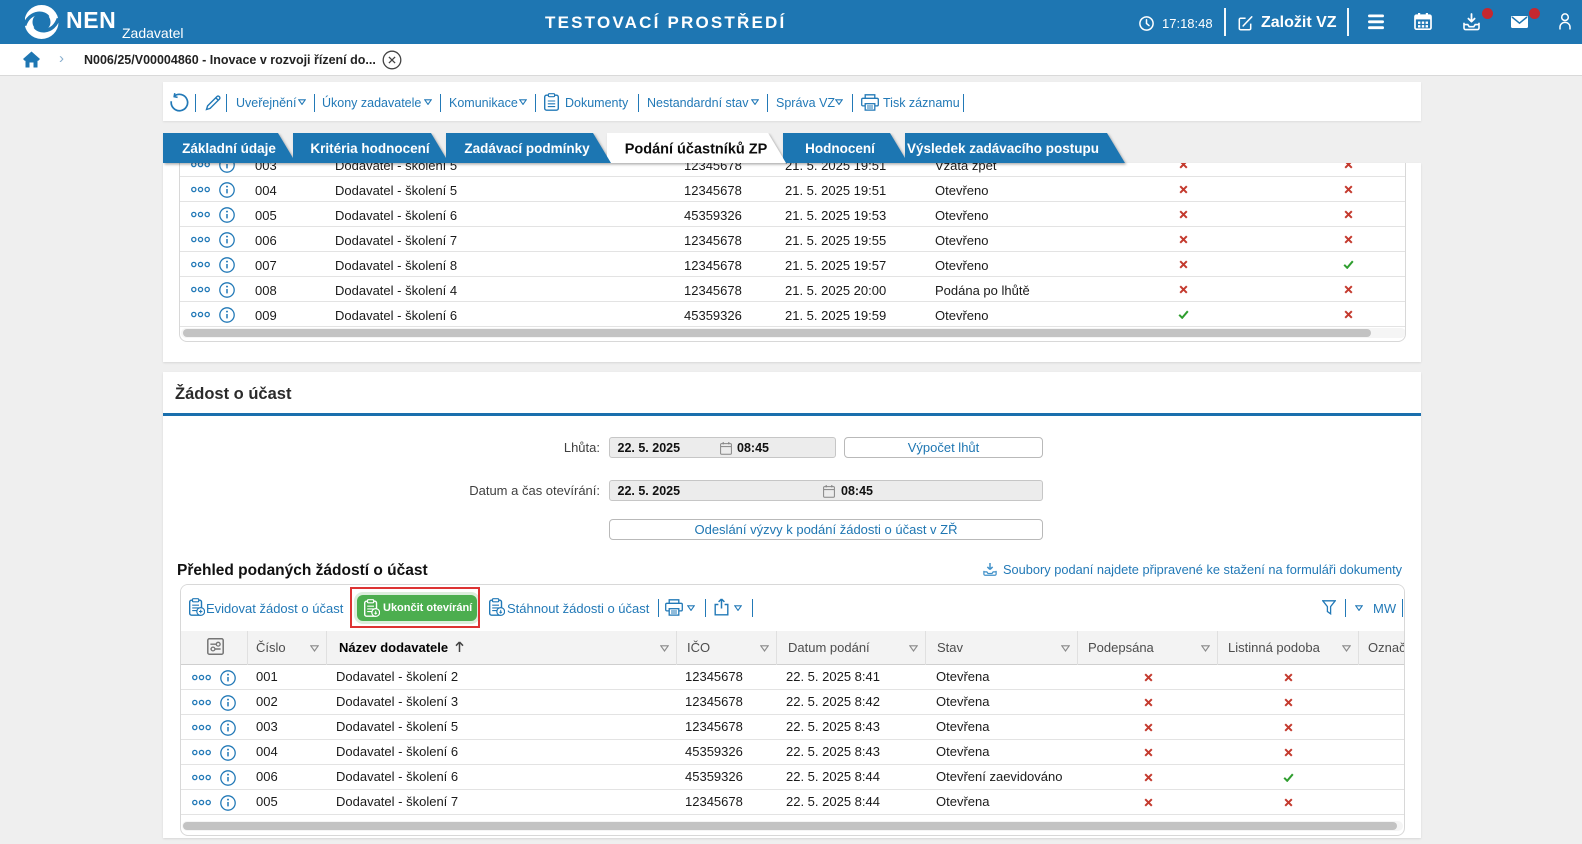 The image size is (1582, 844). I want to click on svg-text: Podání účastníků ZP, so click(696, 150).